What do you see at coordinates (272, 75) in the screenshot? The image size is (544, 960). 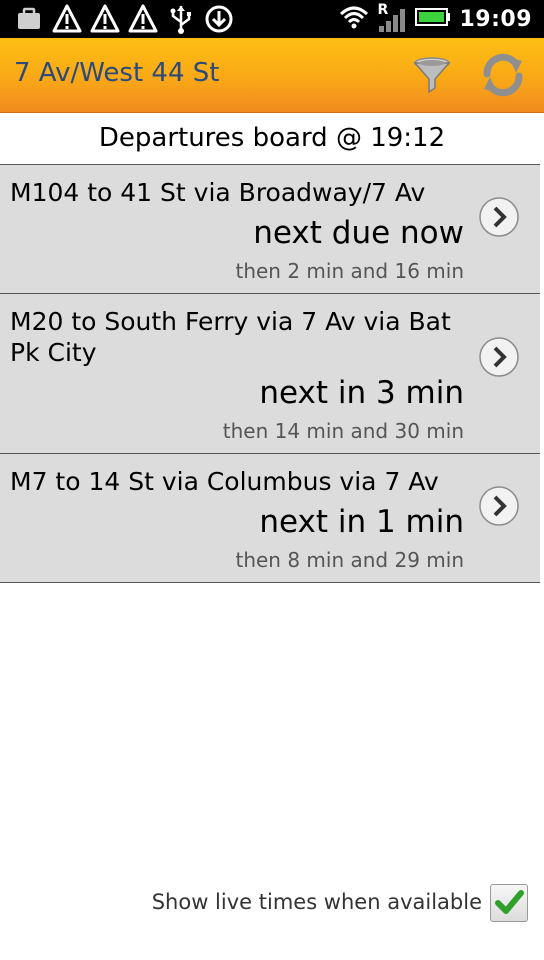 I see `title-bar: 7 Av/West 44 St` at bounding box center [272, 75].